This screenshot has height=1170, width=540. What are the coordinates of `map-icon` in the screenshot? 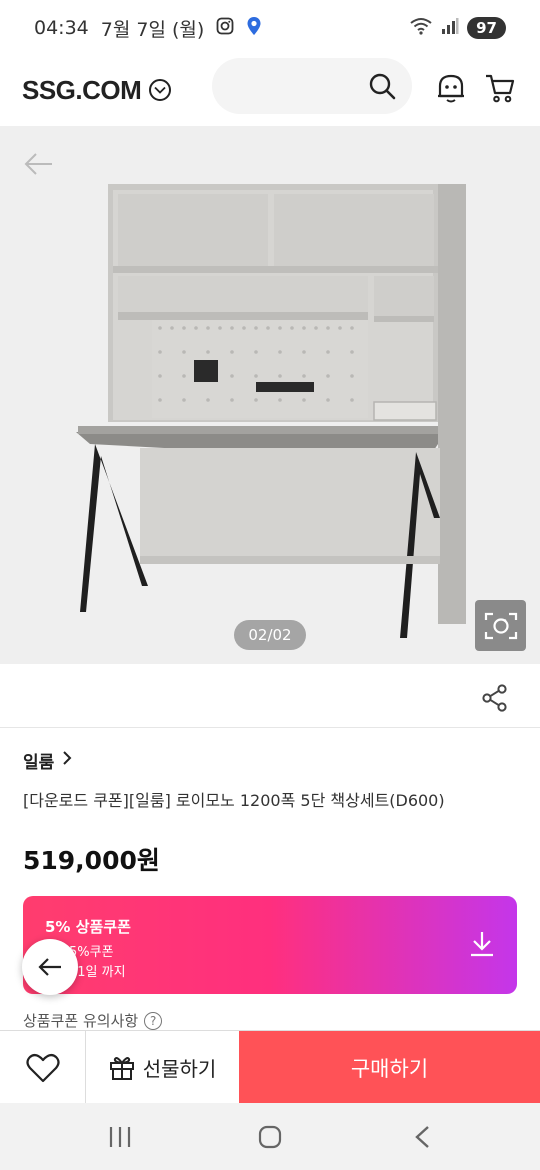 It's located at (254, 28).